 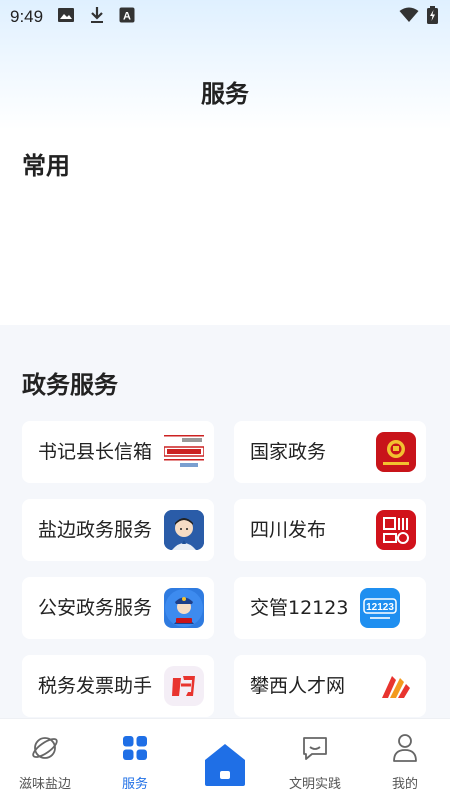 What do you see at coordinates (184, 530) in the screenshot?
I see `officer-avatar-icon` at bounding box center [184, 530].